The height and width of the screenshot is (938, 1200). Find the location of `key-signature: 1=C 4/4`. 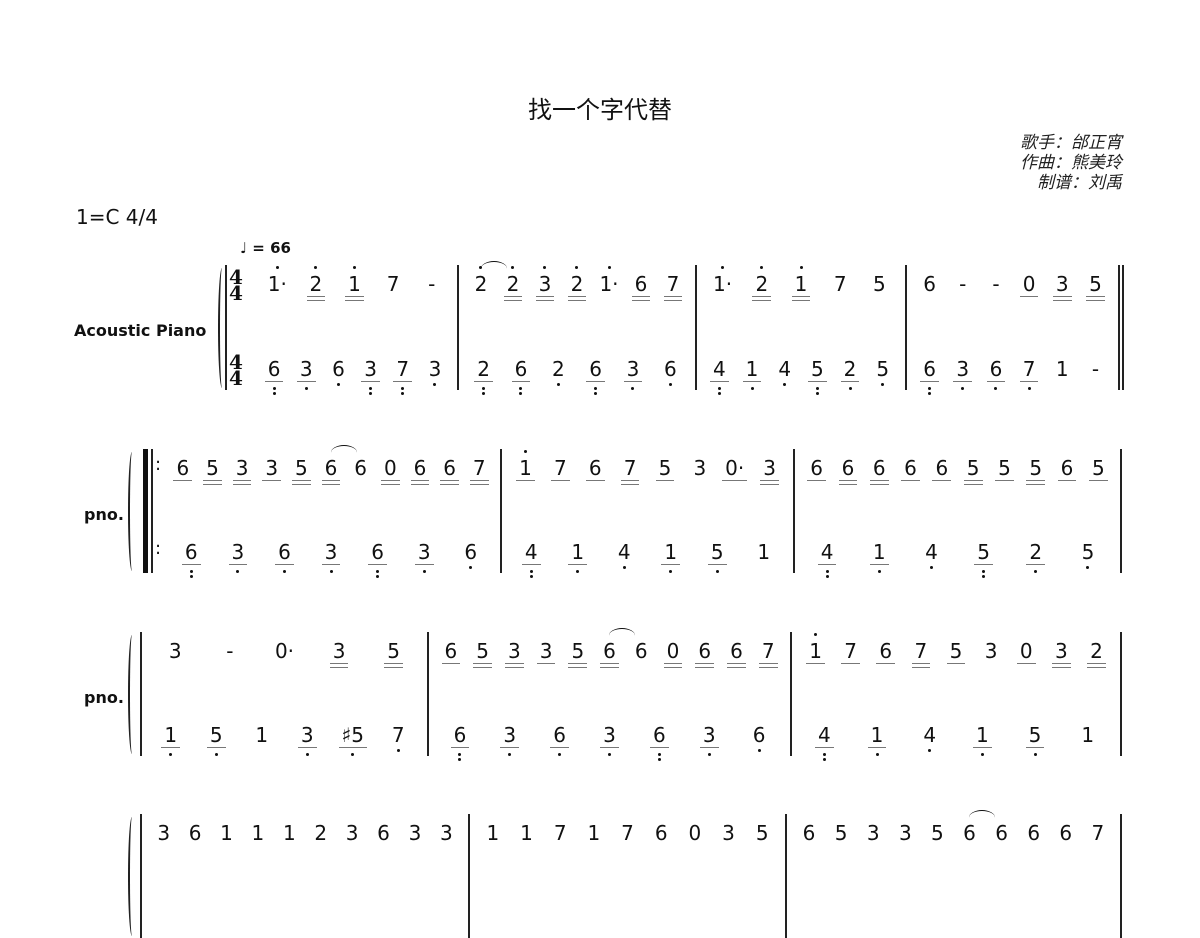

key-signature: 1=C 4/4 is located at coordinates (117, 217).